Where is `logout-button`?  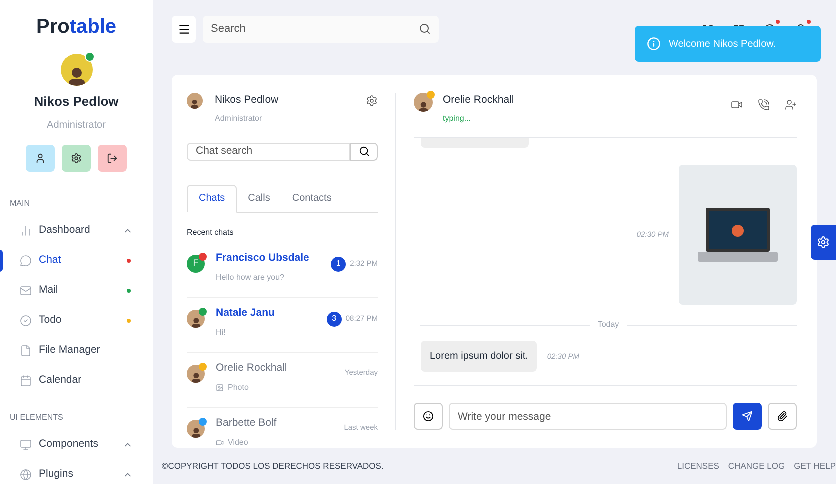 logout-button is located at coordinates (112, 158).